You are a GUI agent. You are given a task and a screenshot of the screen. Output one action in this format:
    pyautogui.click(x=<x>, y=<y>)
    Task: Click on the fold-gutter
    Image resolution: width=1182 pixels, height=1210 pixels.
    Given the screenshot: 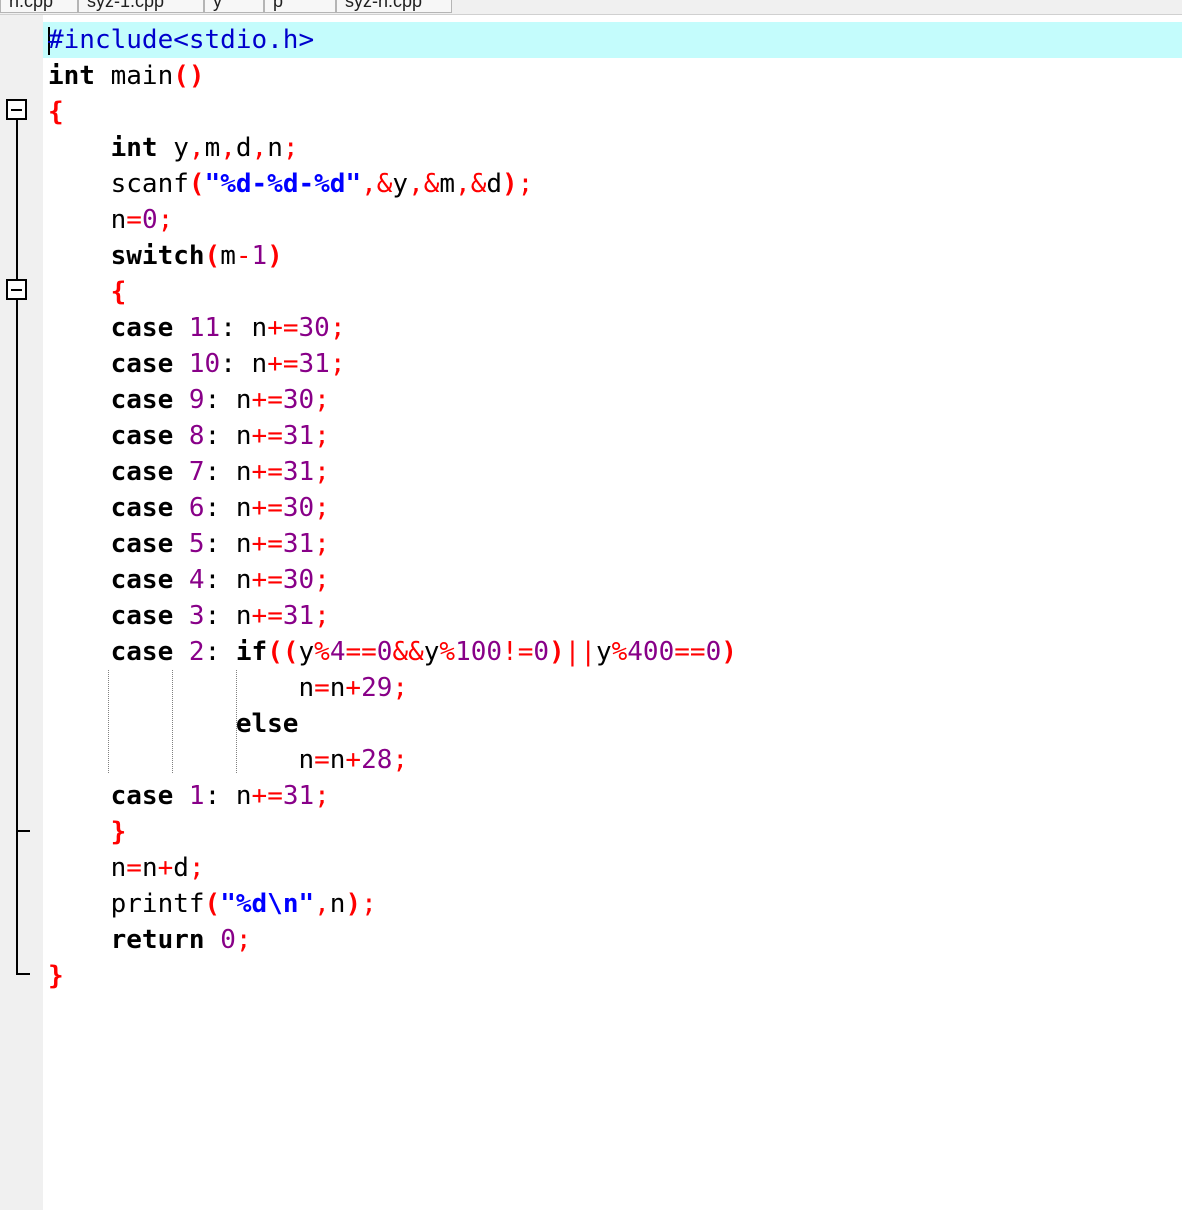 What is the action you would take?
    pyautogui.click(x=21, y=612)
    